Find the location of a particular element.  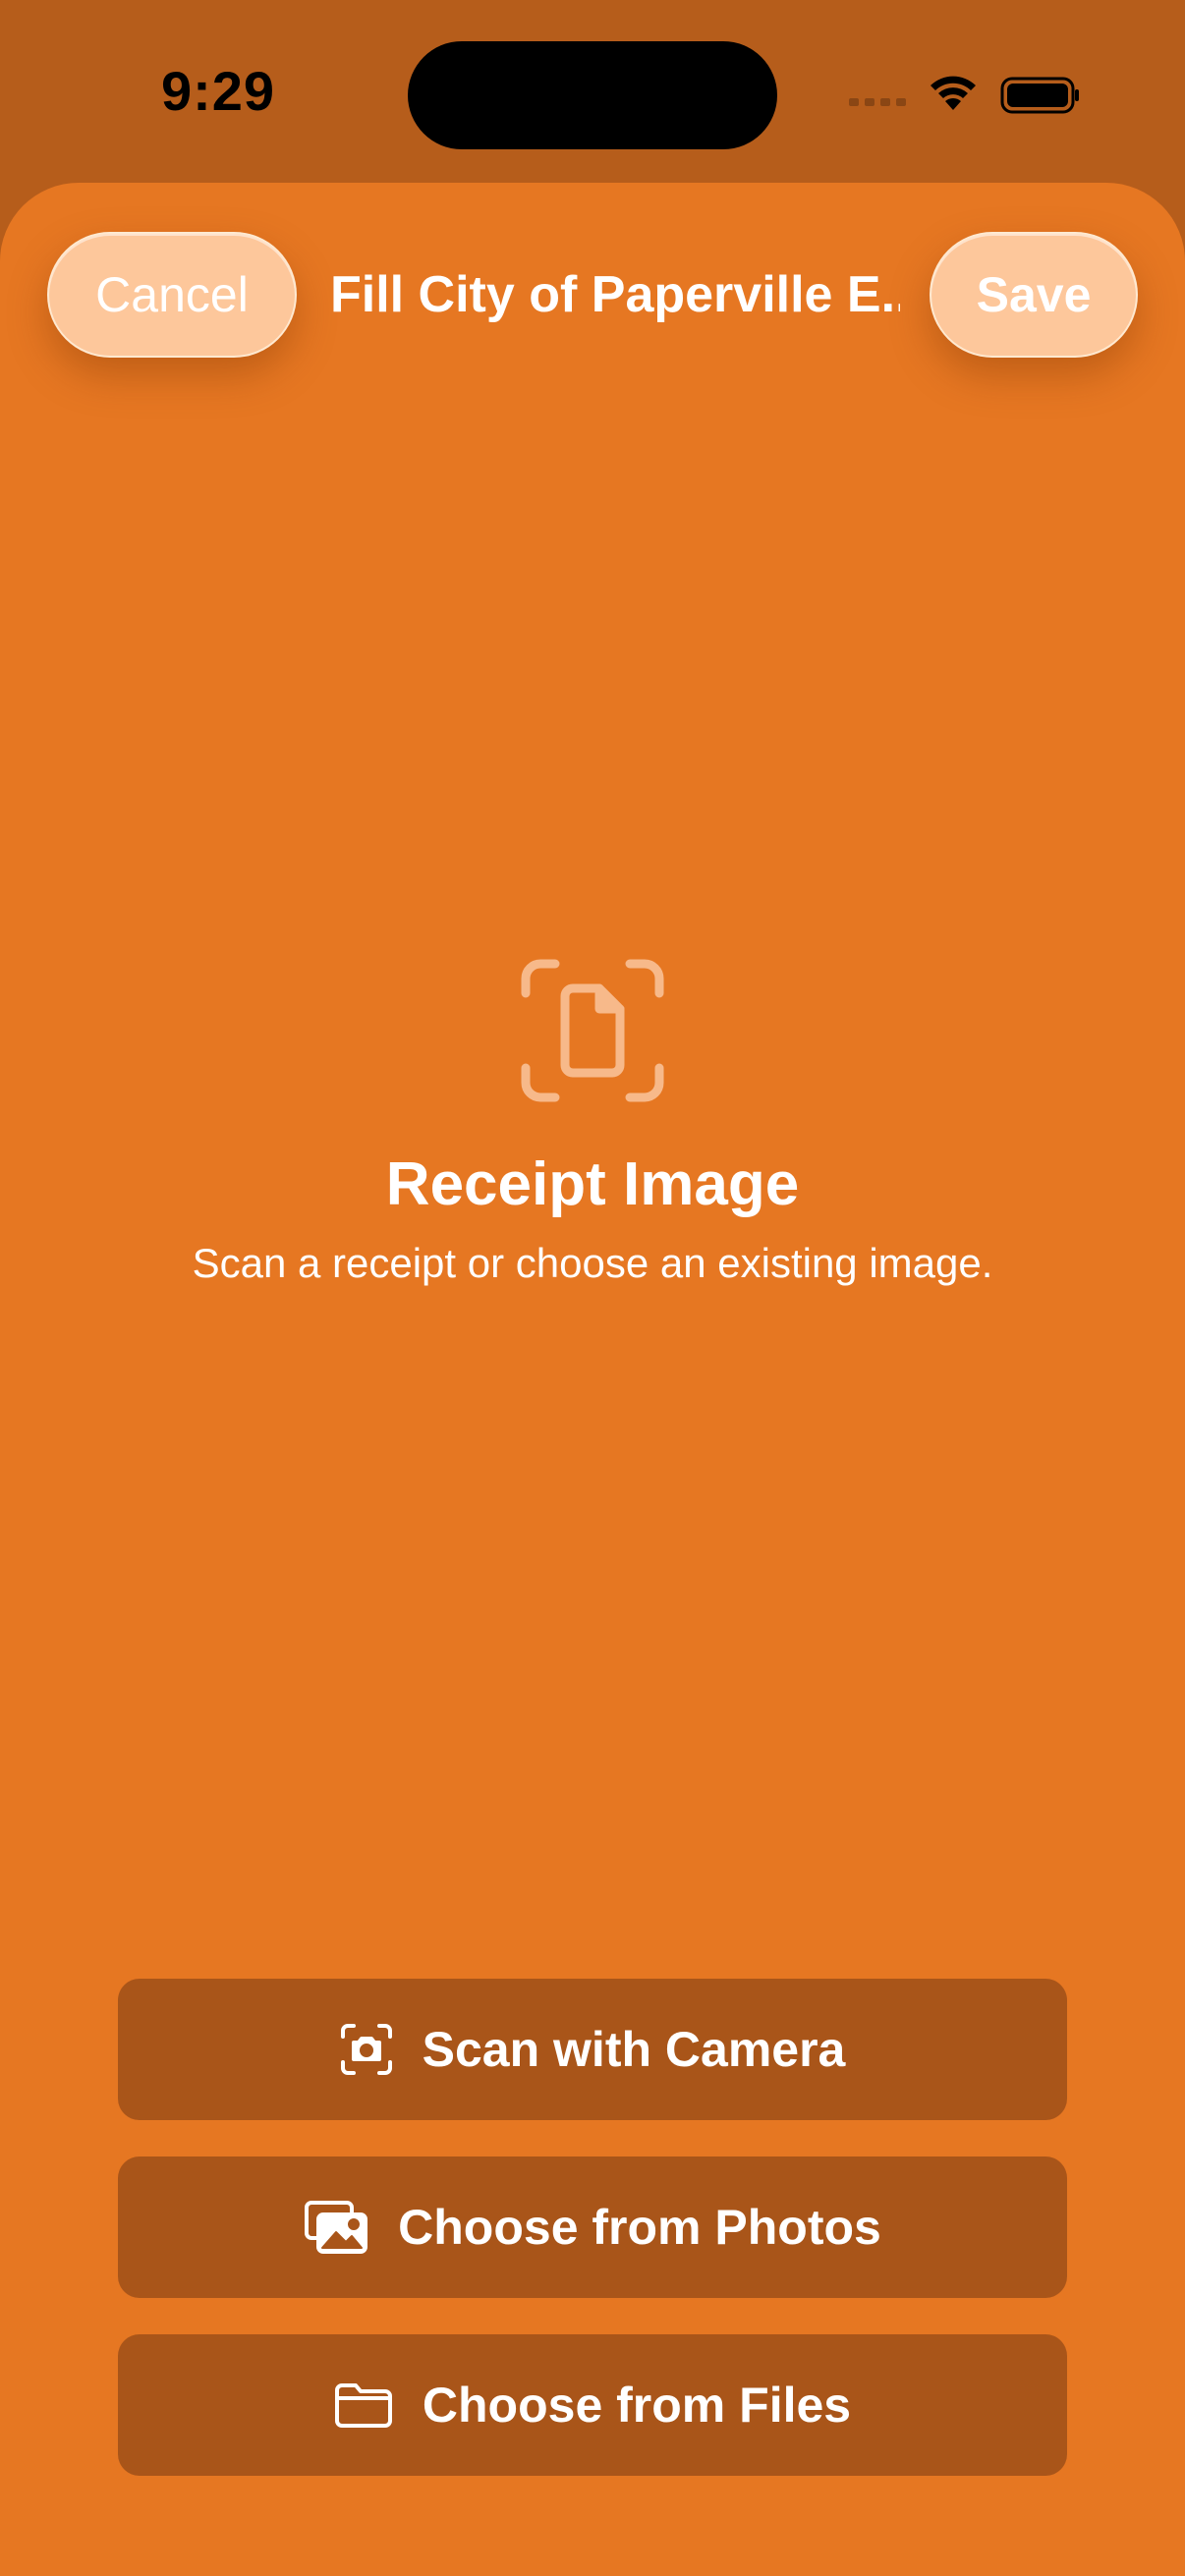

status-bar: 9:29 is located at coordinates (592, 88).